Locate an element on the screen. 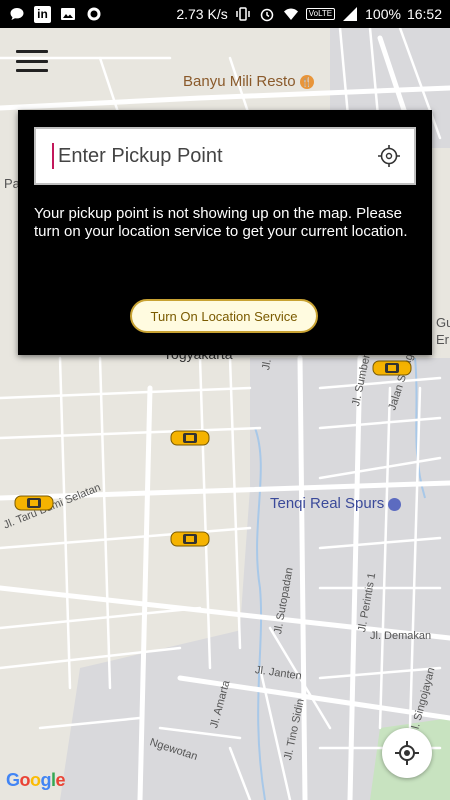 This screenshot has width=450, height=800. alarm-icon is located at coordinates (267, 14).